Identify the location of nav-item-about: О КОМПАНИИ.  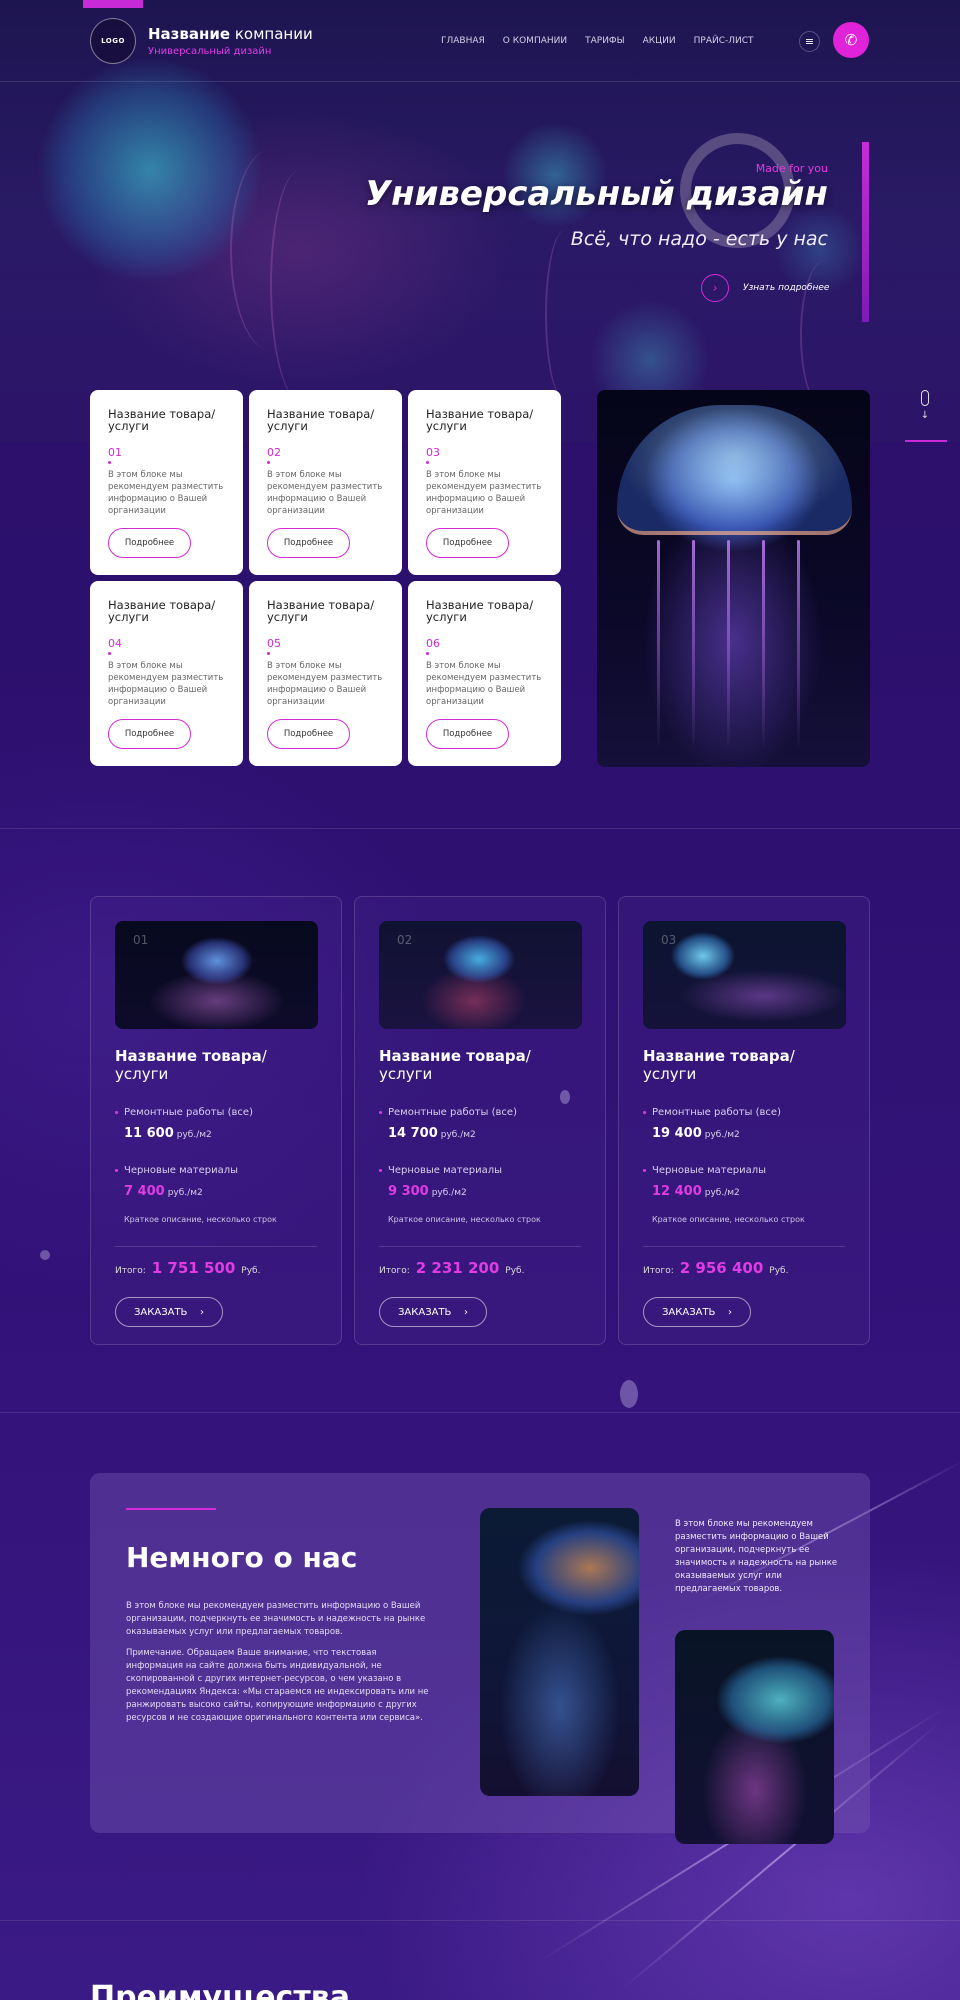
(535, 41).